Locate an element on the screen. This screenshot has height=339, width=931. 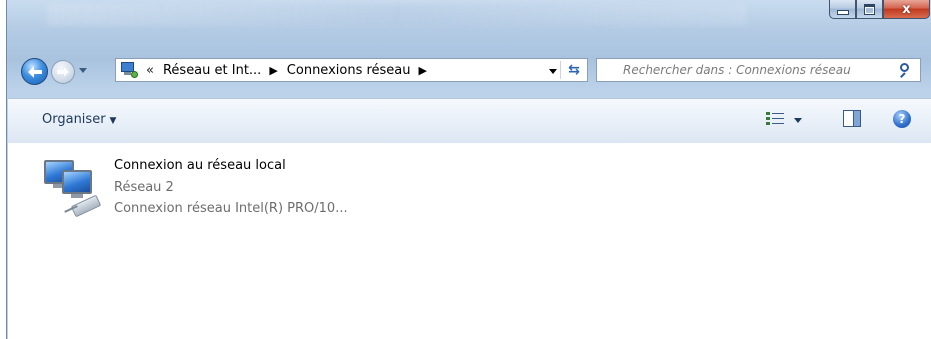
command-bar: Organiser ▼ ? is located at coordinates (469, 121).